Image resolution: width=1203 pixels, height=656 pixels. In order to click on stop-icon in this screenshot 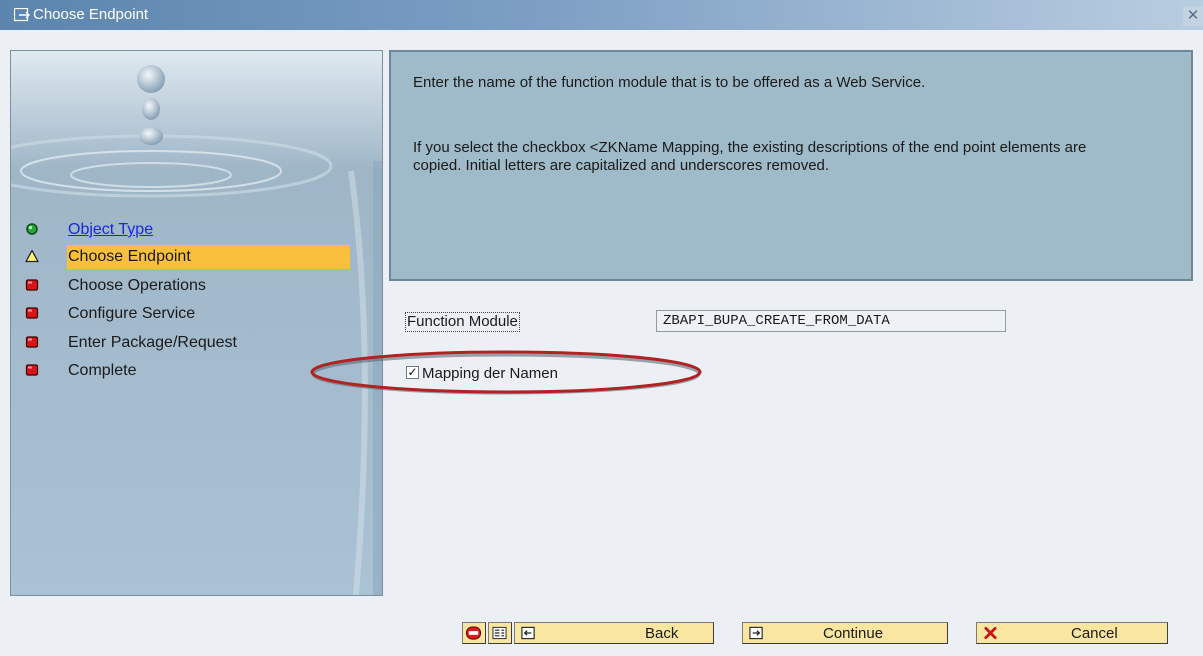, I will do `click(473, 633)`.